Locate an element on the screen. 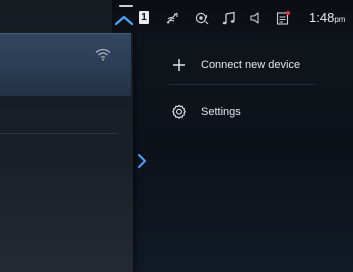 The width and height of the screenshot is (353, 272). status-bar: 1 1:48pm is located at coordinates (232, 16).